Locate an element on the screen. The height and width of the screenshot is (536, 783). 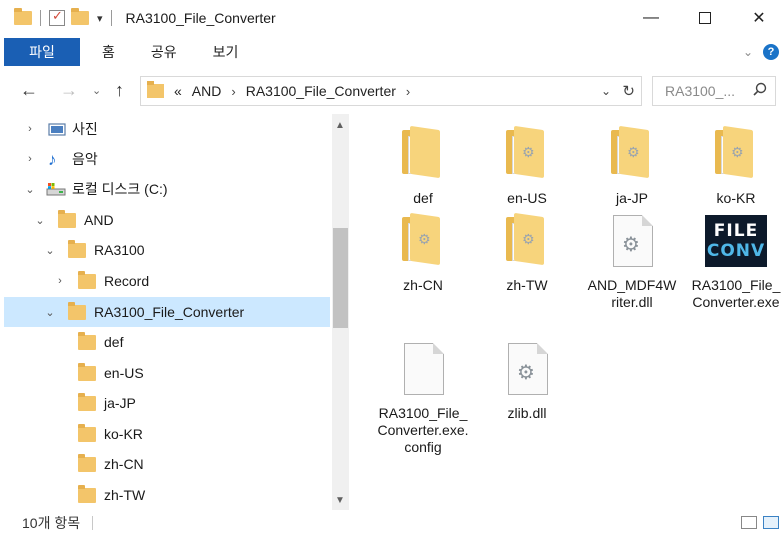
music-icon: ♪ is located at coordinates (52, 159).